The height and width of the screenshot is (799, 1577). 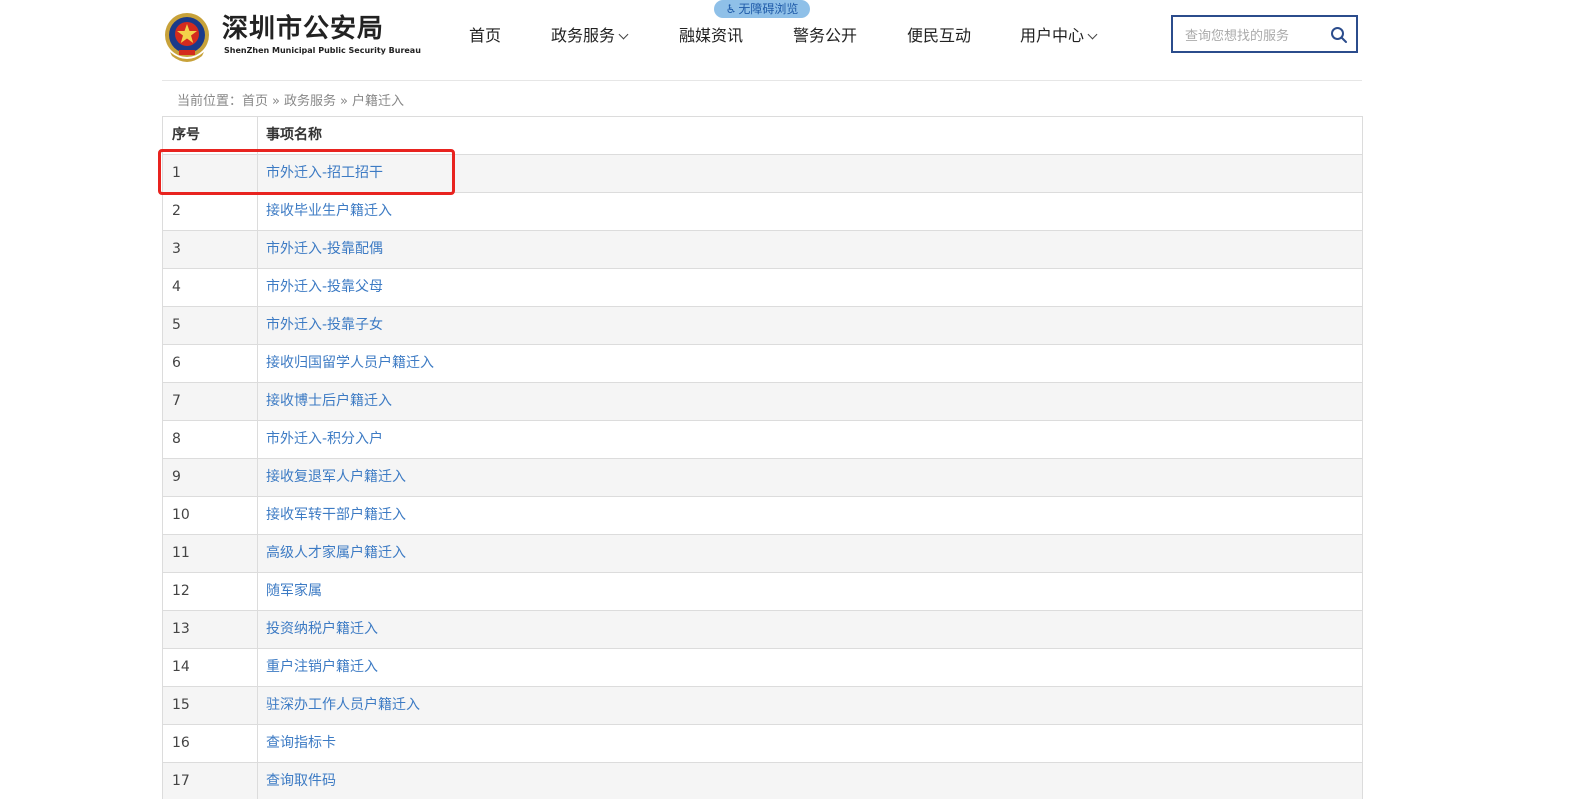 I want to click on item-link: 随军家属, so click(x=810, y=591).